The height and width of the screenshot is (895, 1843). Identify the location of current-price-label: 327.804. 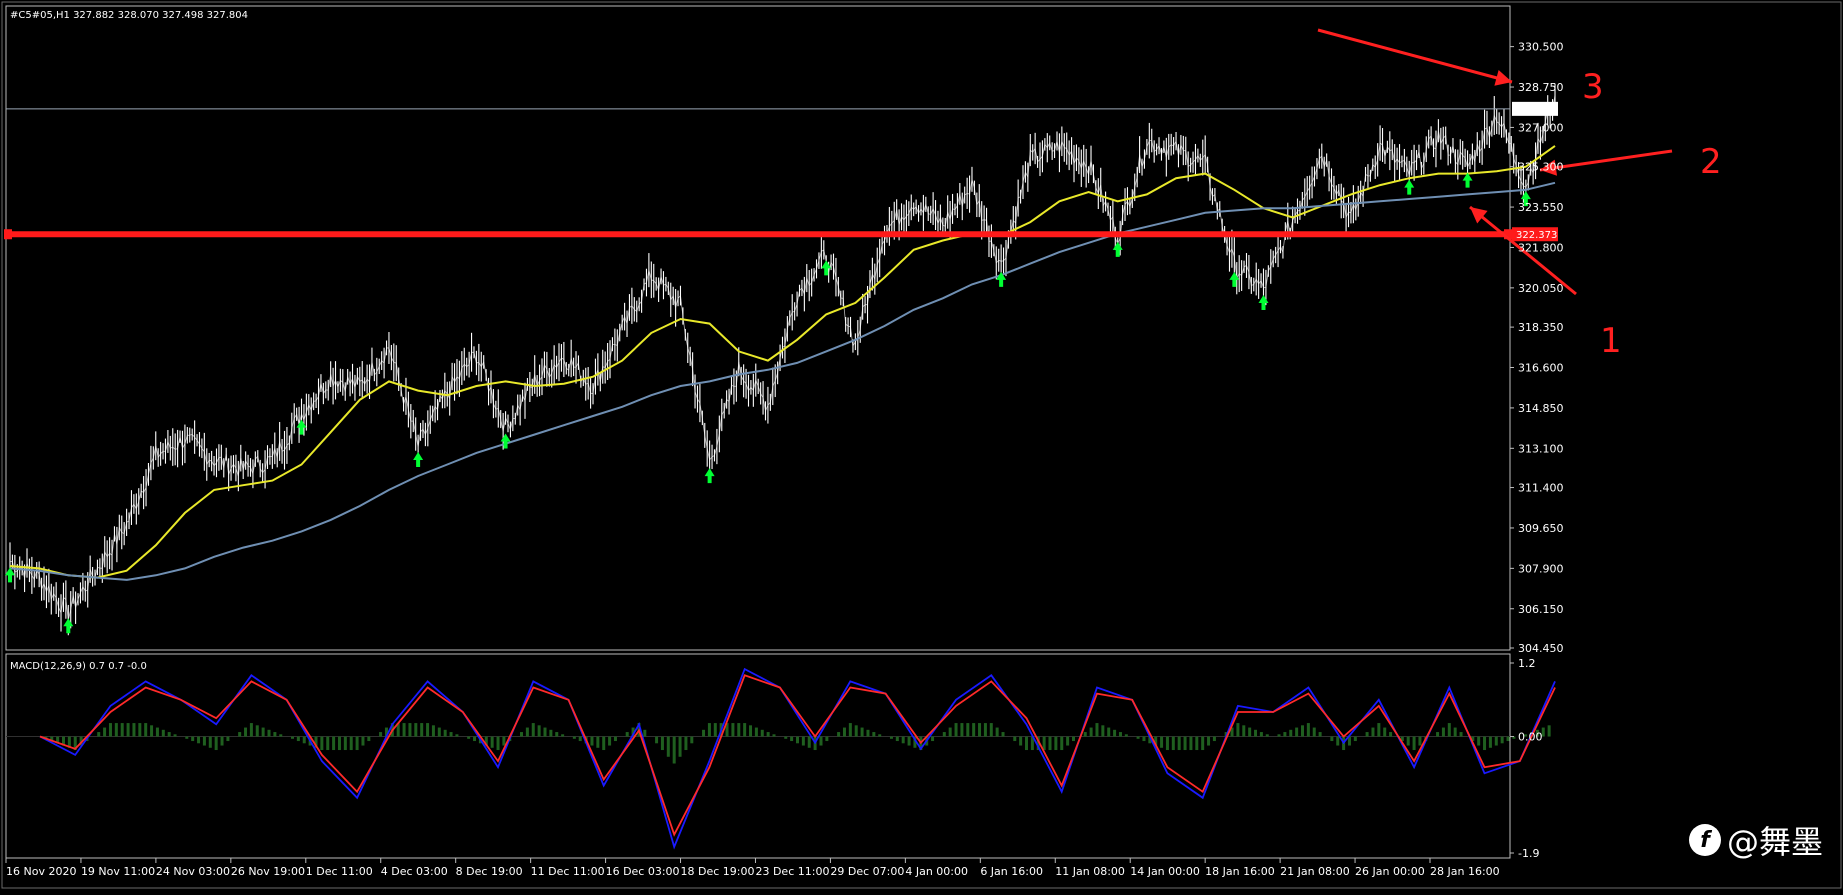
(1536, 110).